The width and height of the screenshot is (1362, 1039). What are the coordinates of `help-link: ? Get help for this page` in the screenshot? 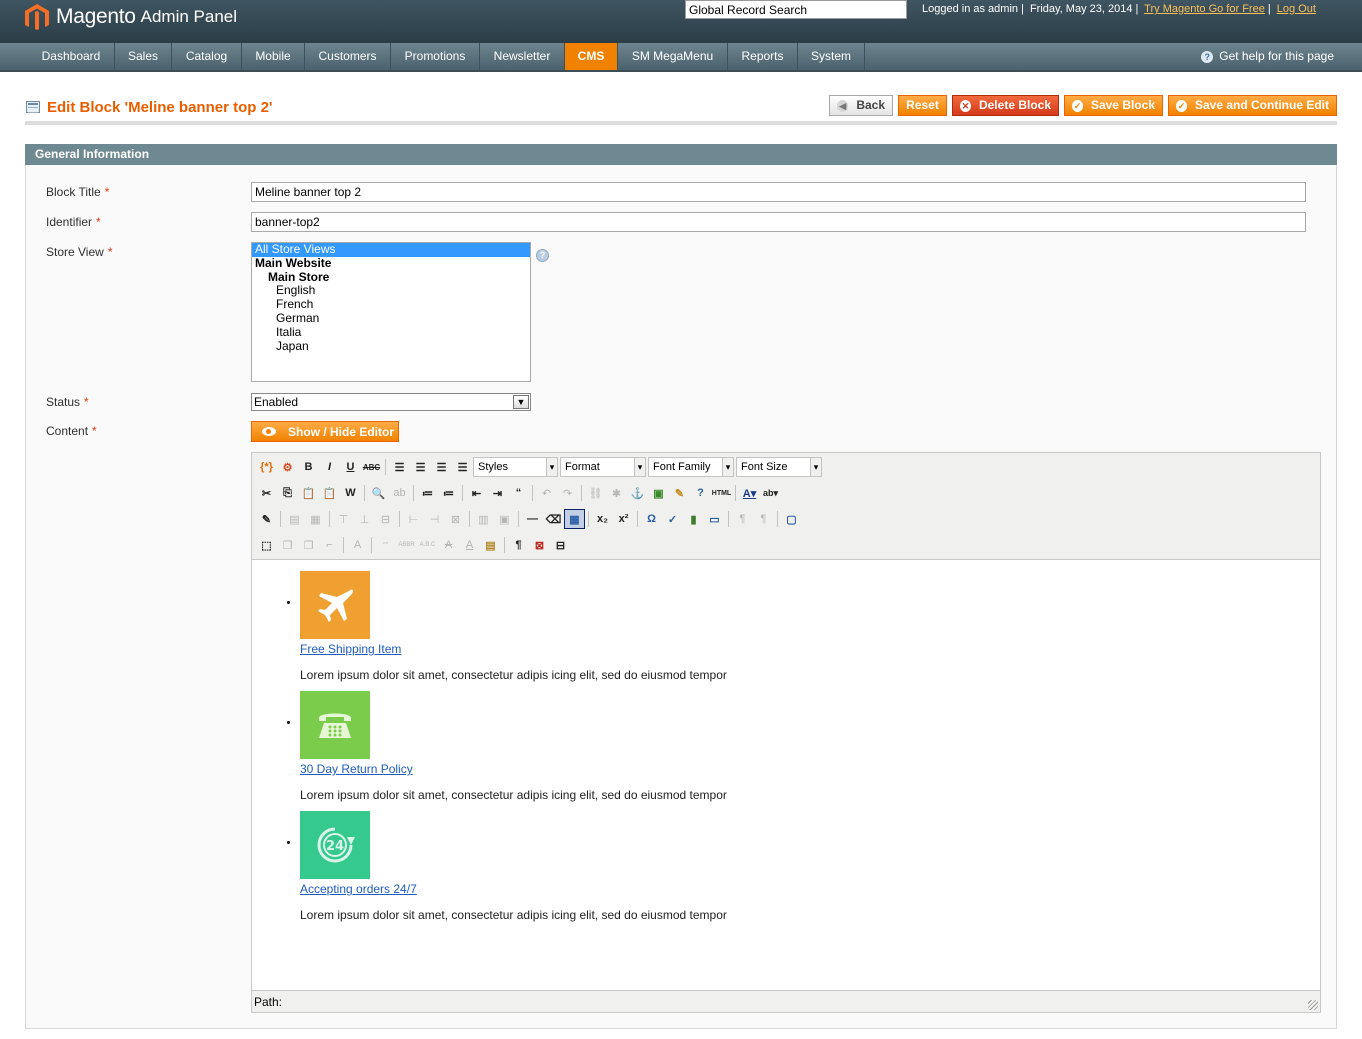 It's located at (1267, 56).